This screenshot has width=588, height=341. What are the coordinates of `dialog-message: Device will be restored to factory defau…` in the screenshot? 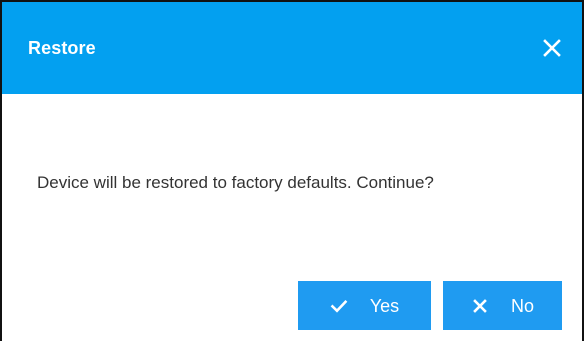 It's located at (235, 182).